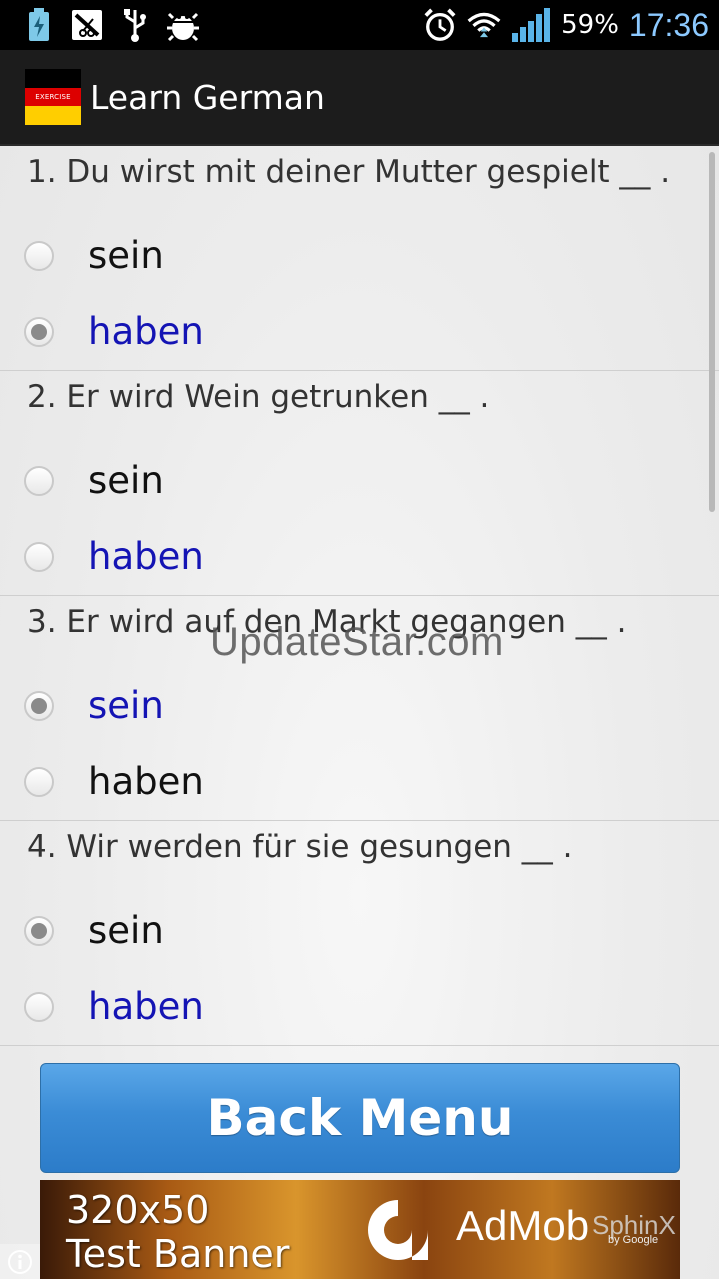  I want to click on admob-byline: by Google, so click(633, 1240).